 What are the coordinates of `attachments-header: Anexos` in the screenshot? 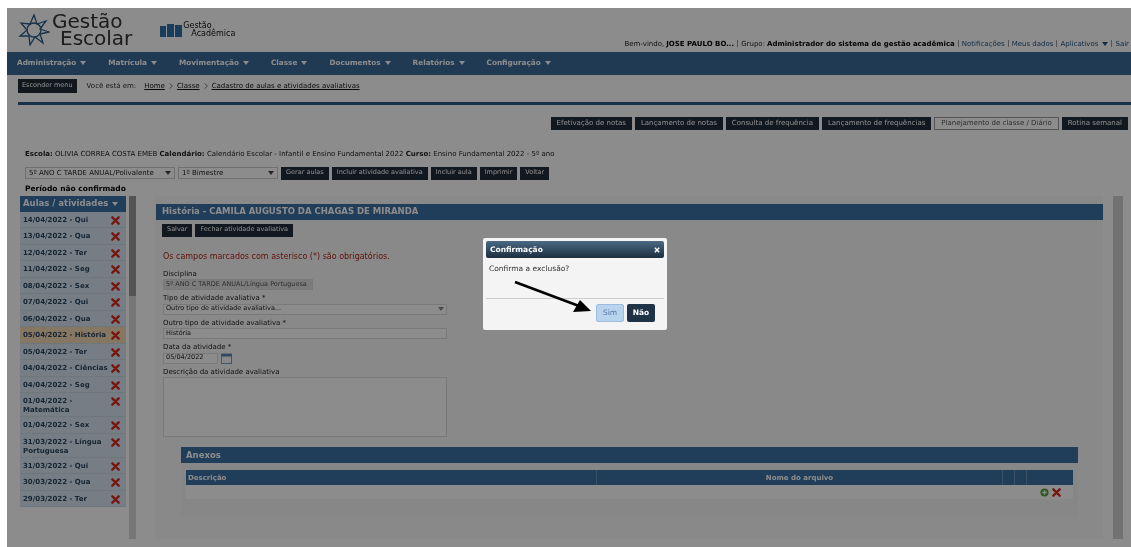 It's located at (629, 455).